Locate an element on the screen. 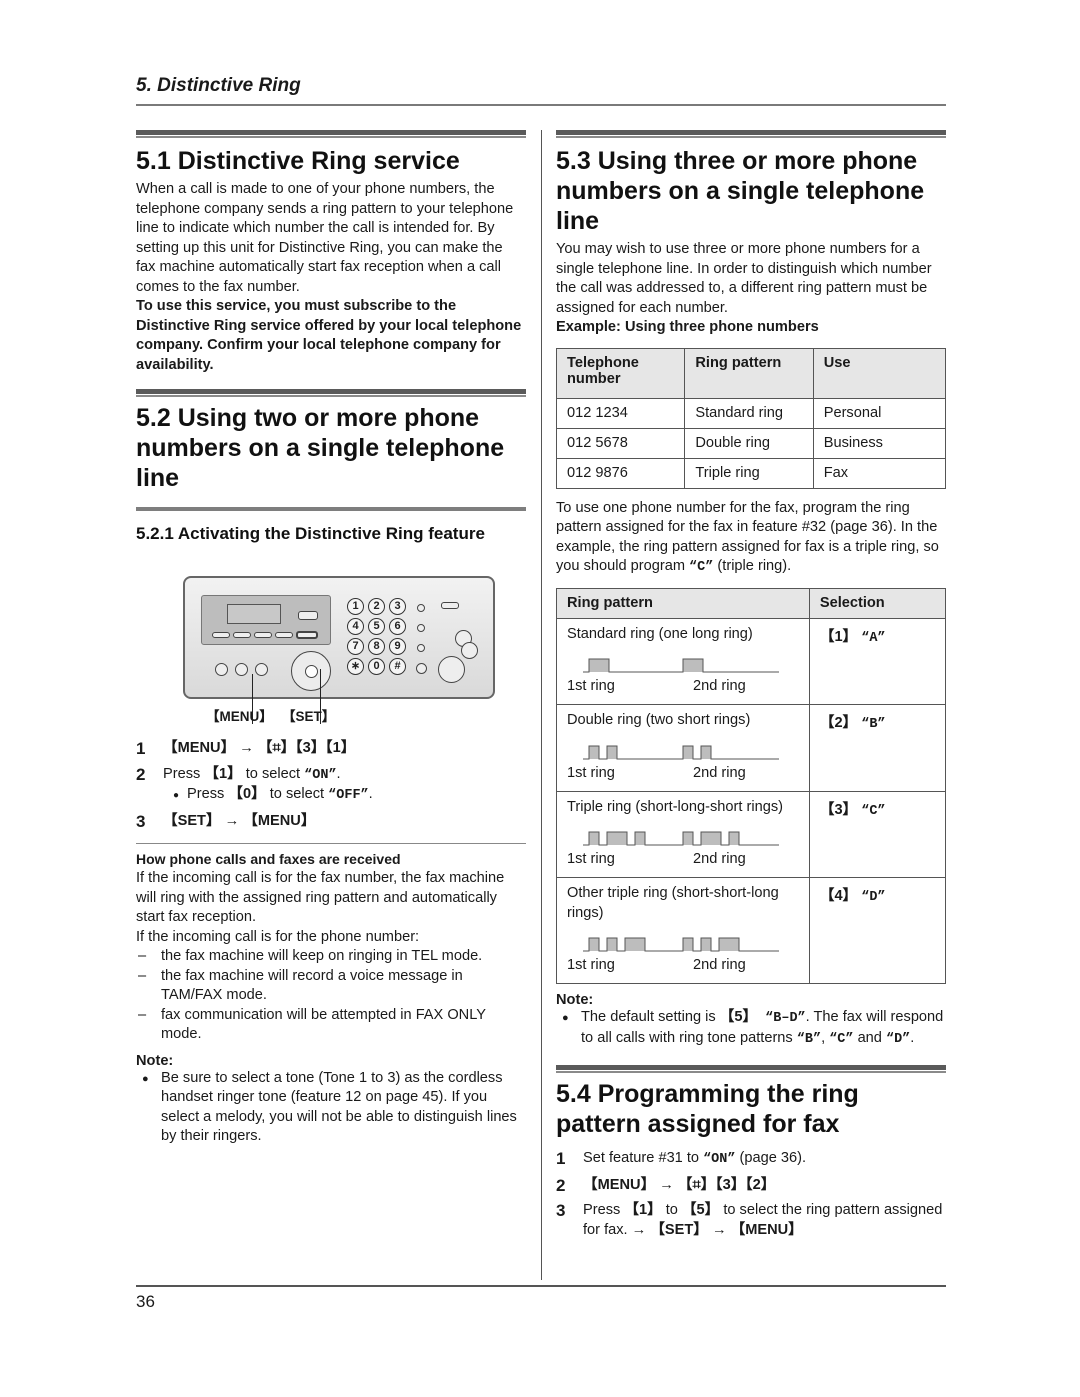  dial-key: 1 is located at coordinates (355, 606).